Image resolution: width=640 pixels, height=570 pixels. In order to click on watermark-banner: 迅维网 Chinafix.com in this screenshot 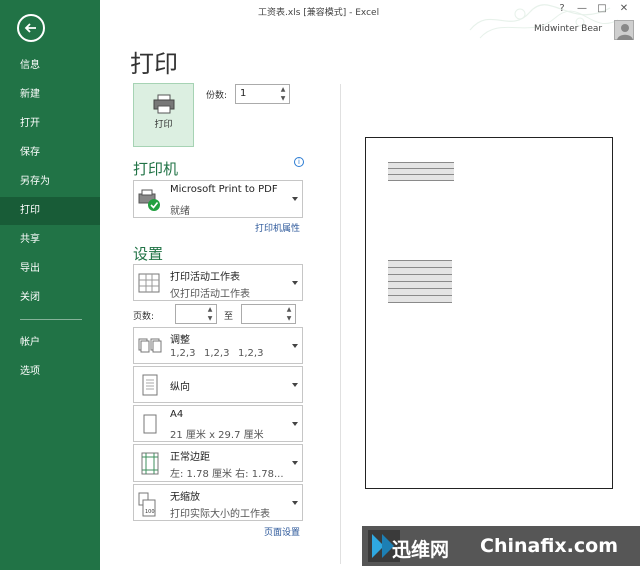, I will do `click(501, 546)`.